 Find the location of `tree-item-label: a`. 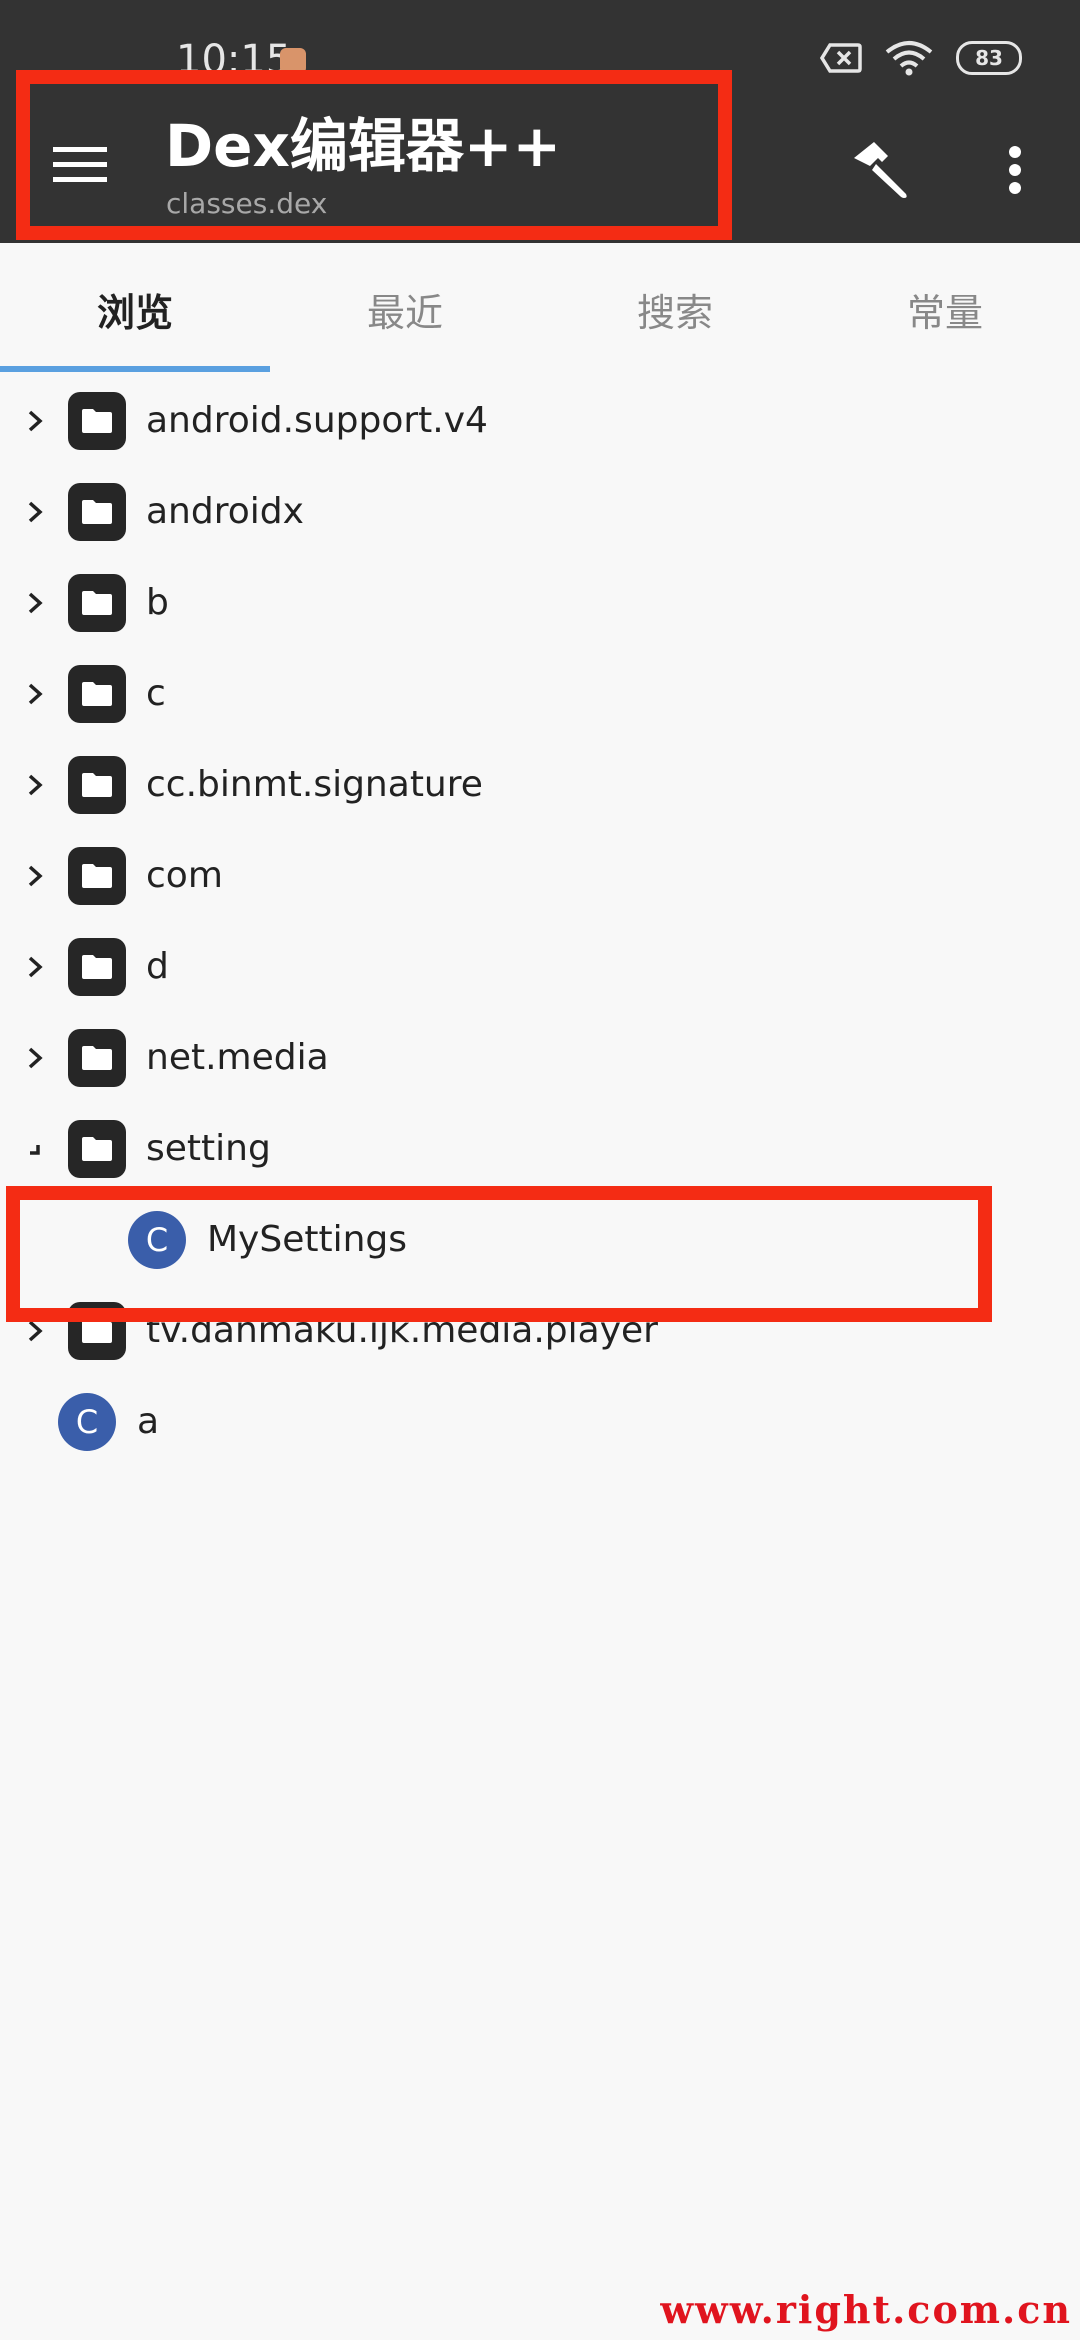

tree-item-label: a is located at coordinates (148, 1421).